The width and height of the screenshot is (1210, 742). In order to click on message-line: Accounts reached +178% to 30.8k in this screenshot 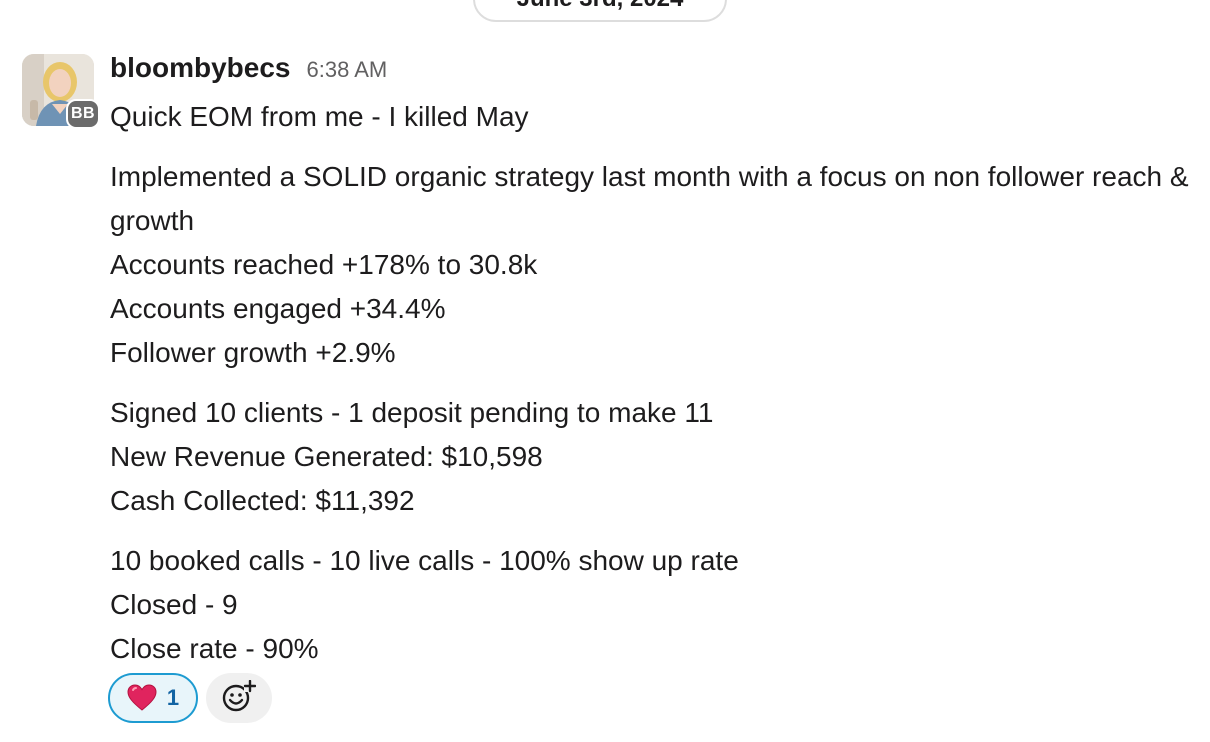, I will do `click(324, 264)`.